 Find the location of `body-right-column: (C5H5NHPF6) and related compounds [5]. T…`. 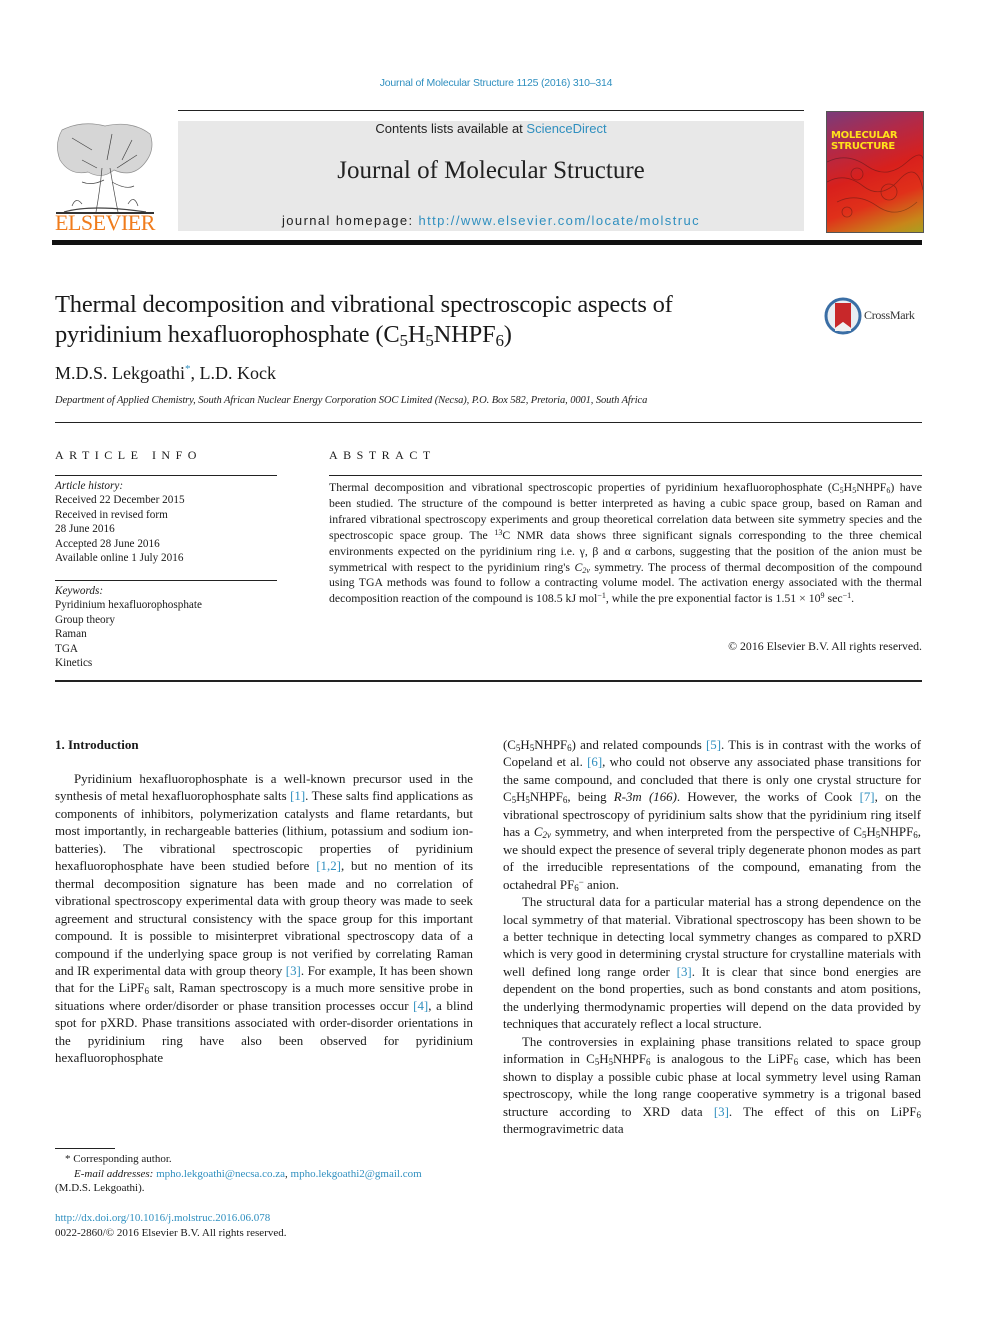

body-right-column: (C5H5NHPF6) and related compounds [5]. T… is located at coordinates (712, 937).